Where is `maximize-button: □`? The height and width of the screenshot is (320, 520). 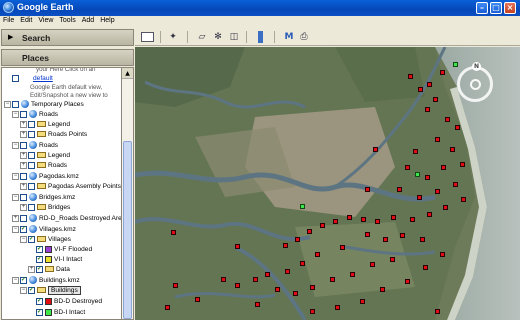
maximize-button: □ is located at coordinates (496, 8).